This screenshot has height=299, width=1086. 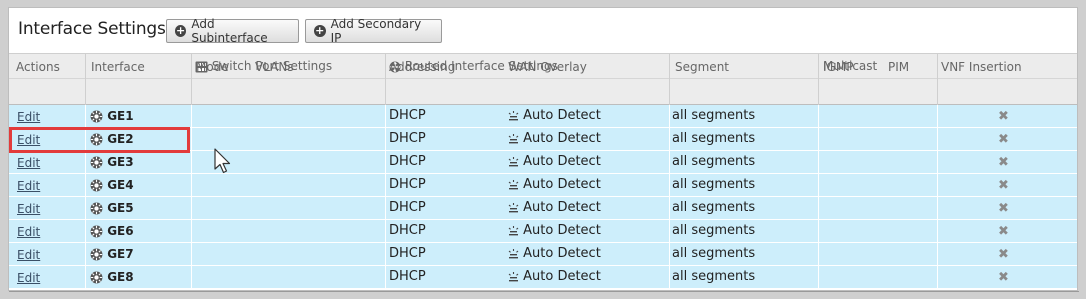 What do you see at coordinates (547, 67) in the screenshot?
I see `col-wan-overlay: WAN Overlay` at bounding box center [547, 67].